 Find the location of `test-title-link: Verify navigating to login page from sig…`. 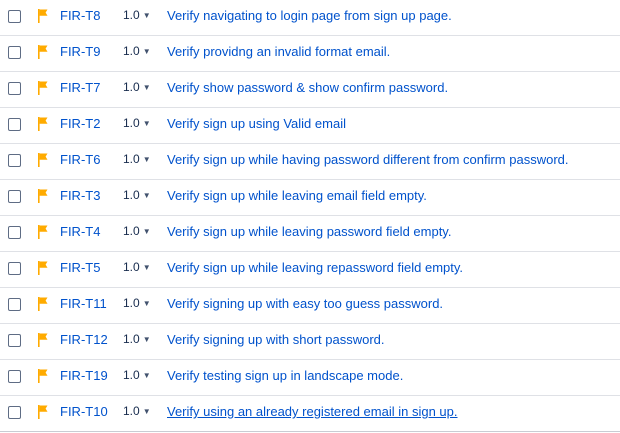

test-title-link: Verify navigating to login page from sig… is located at coordinates (309, 15).